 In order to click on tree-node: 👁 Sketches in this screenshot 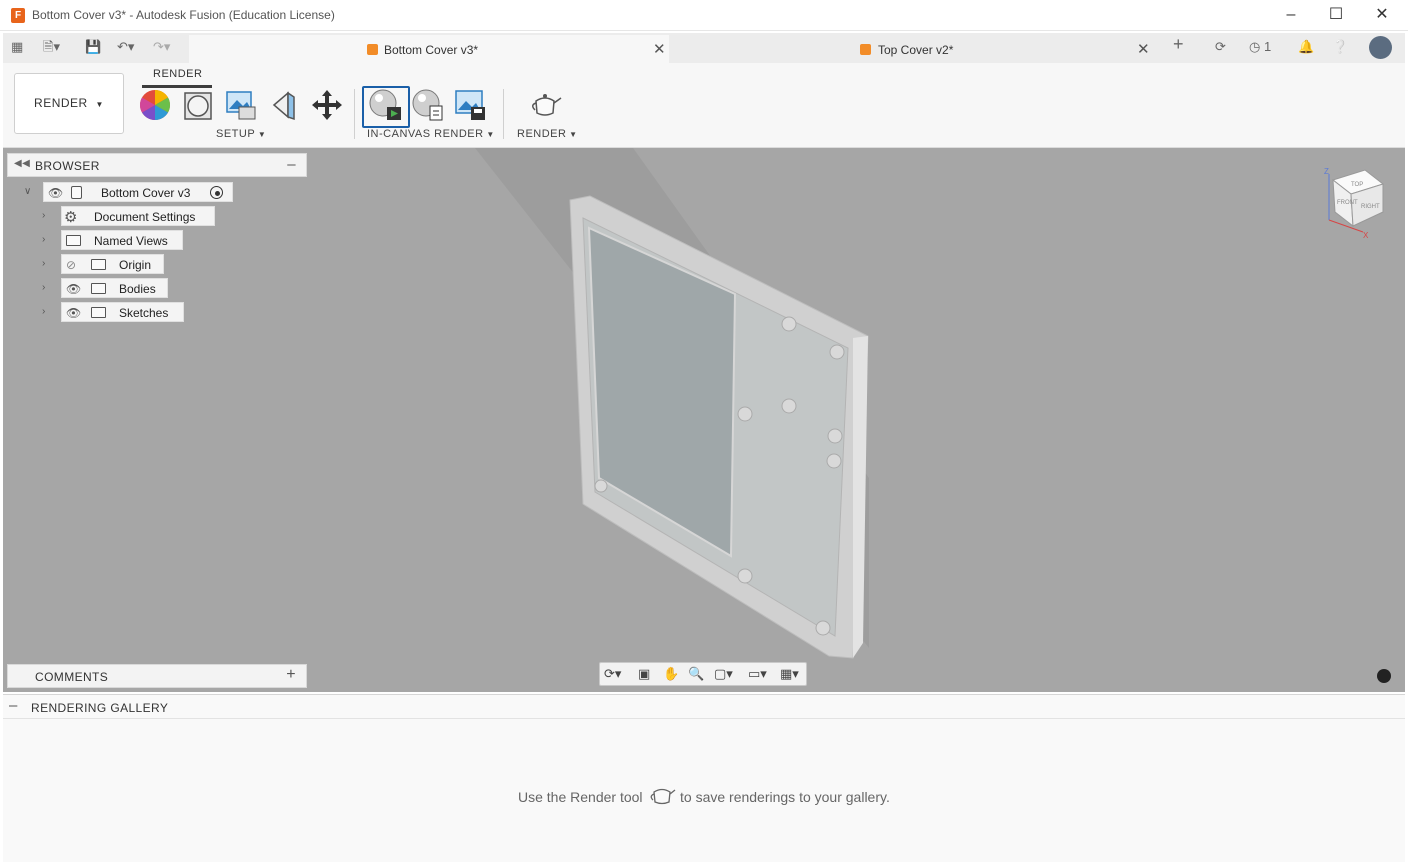, I will do `click(122, 312)`.